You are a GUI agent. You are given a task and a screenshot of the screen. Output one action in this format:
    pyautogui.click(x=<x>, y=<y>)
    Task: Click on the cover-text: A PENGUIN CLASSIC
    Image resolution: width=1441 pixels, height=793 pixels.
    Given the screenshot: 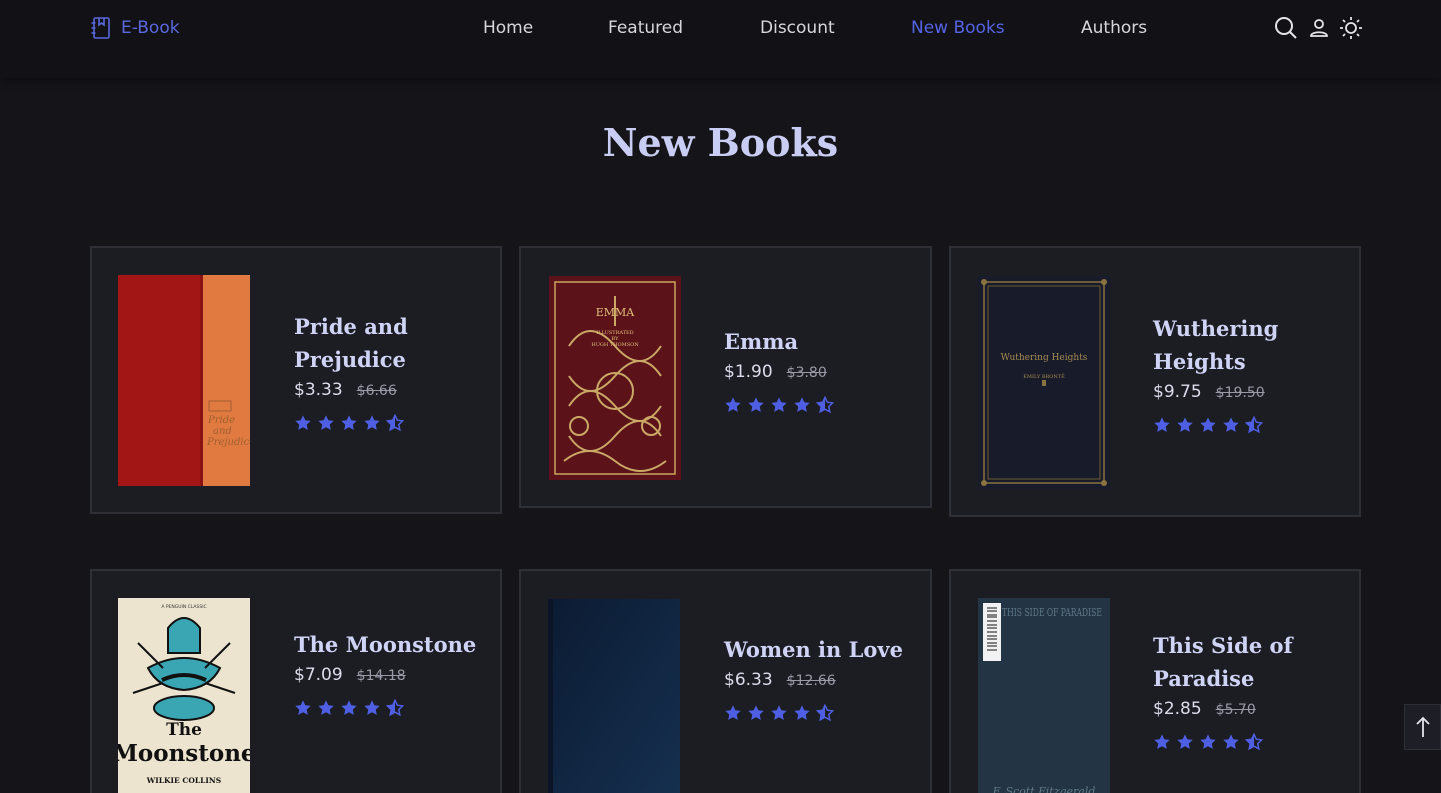 What is the action you would take?
    pyautogui.click(x=183, y=607)
    